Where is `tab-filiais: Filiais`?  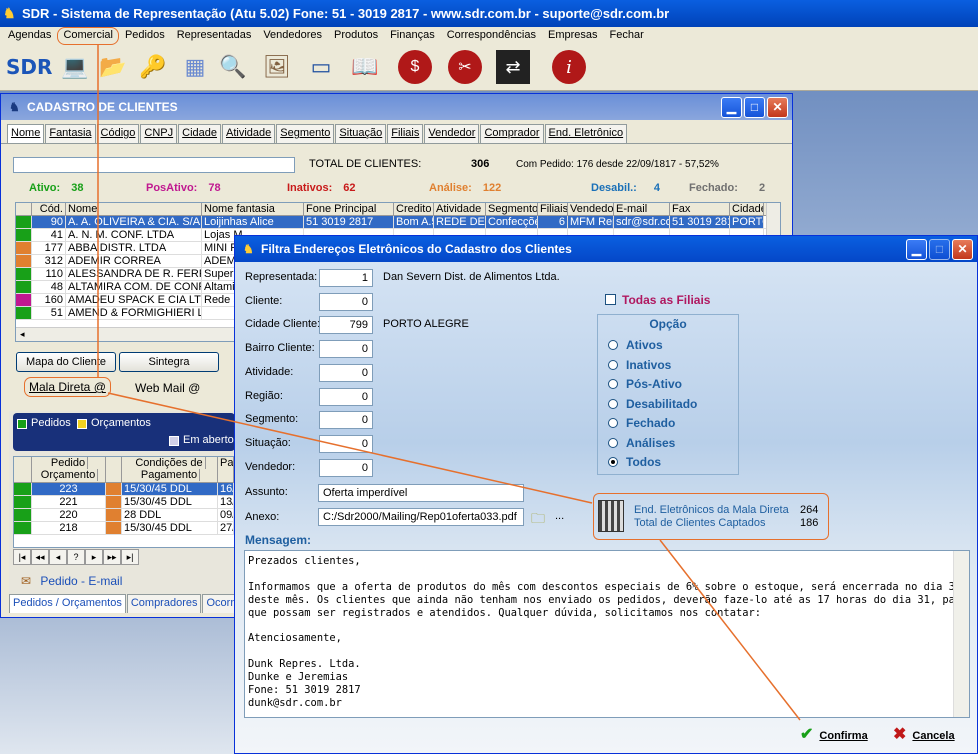 tab-filiais: Filiais is located at coordinates (405, 133).